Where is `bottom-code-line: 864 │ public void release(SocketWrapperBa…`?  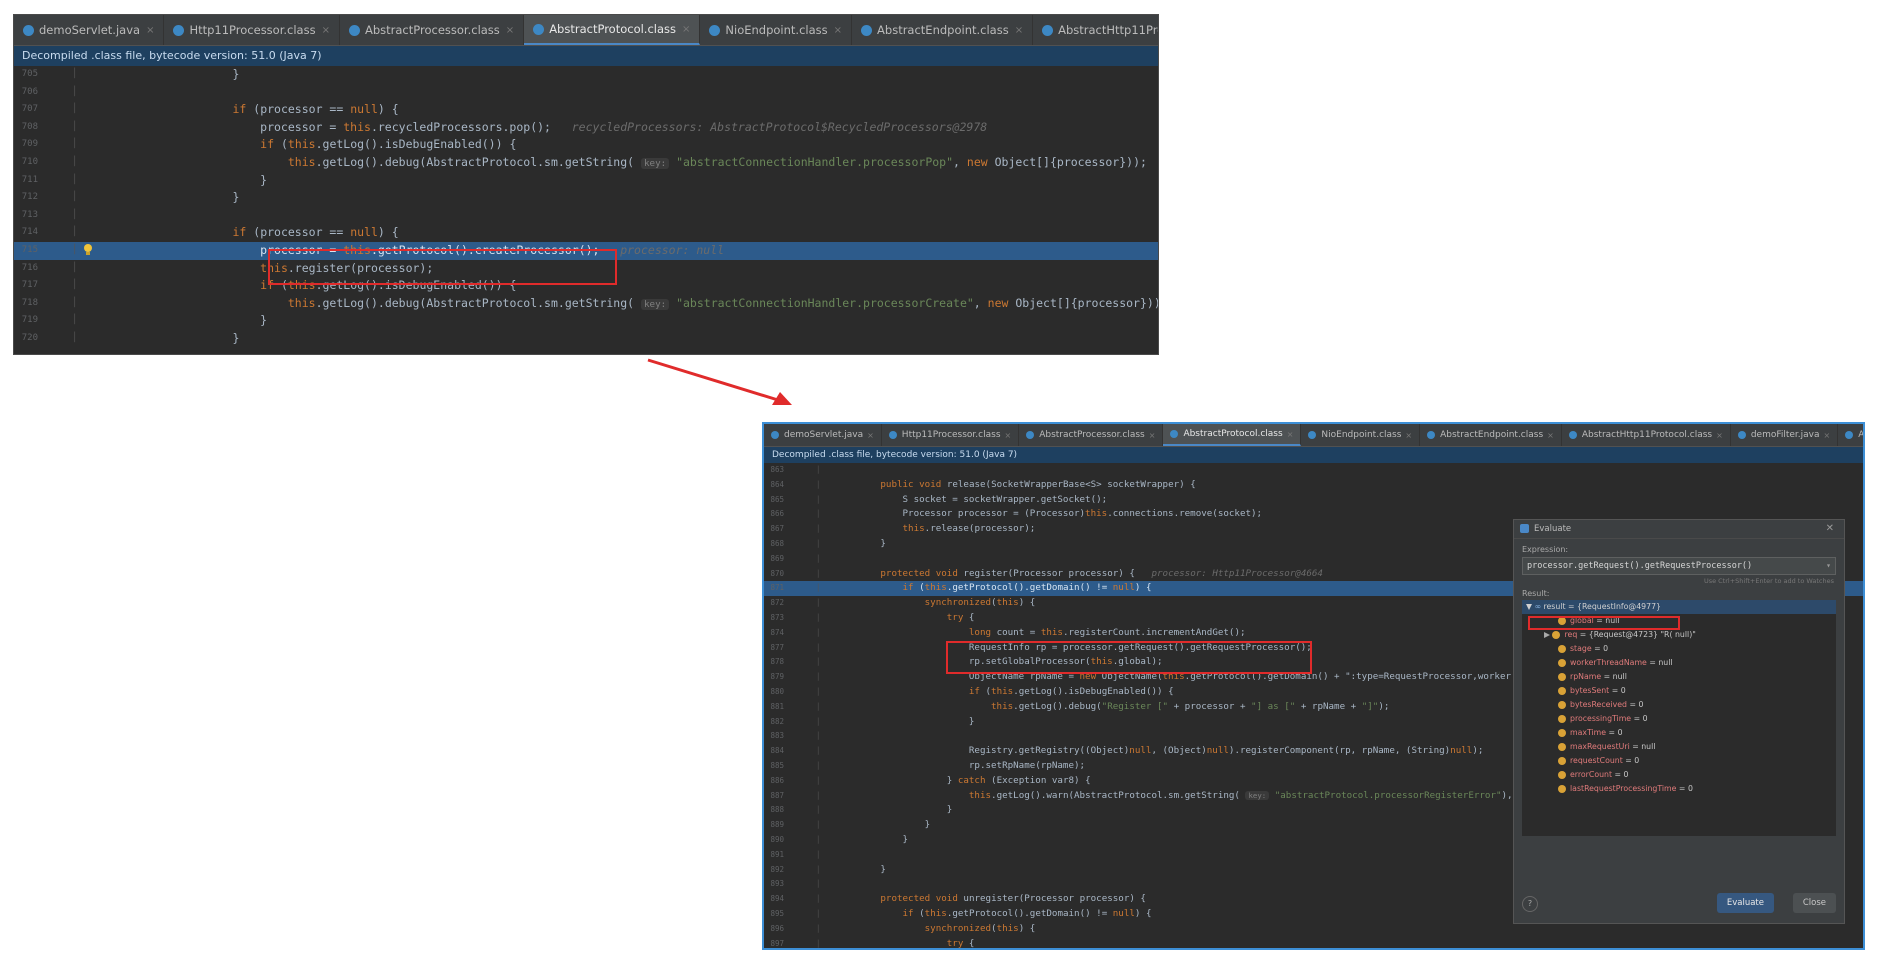
bottom-code-line: 864 │ public void release(SocketWrapperBa… is located at coordinates (1313, 485).